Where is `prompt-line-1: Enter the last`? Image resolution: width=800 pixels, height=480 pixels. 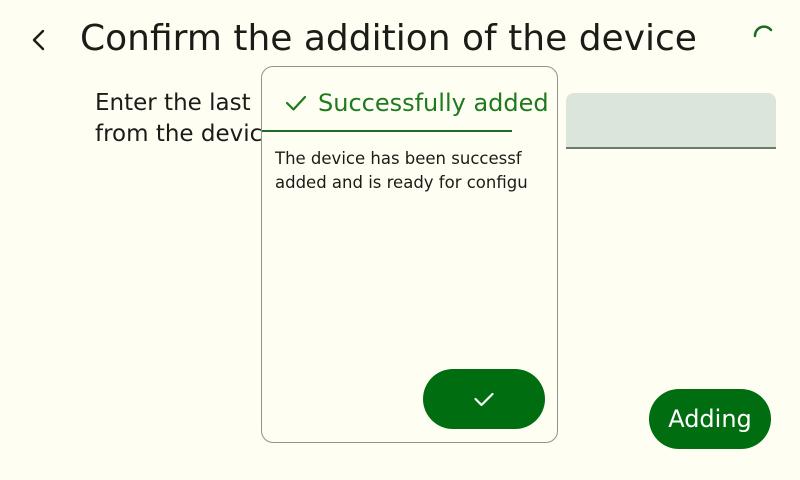
prompt-line-1: Enter the last is located at coordinates (173, 103).